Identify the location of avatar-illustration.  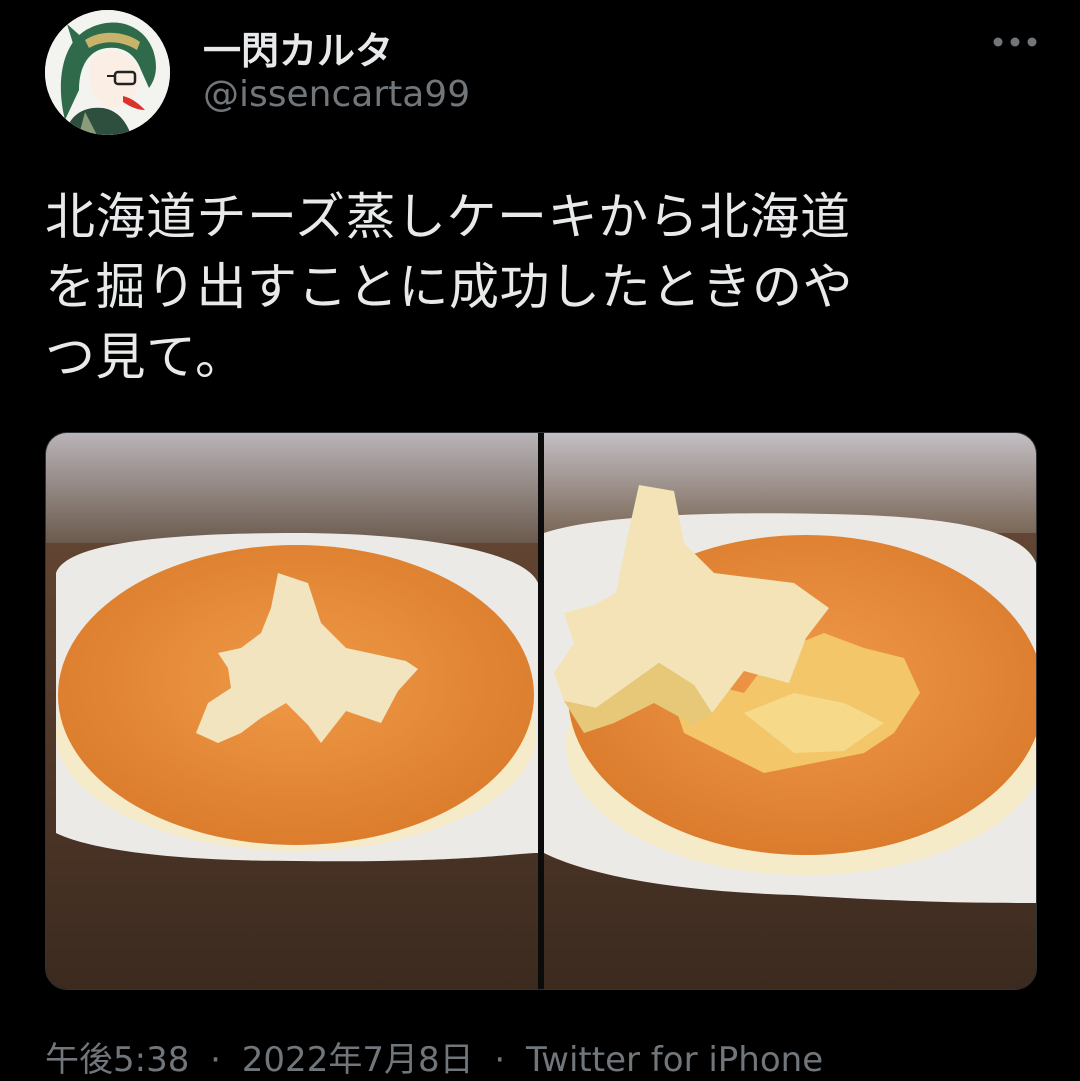
(107, 72).